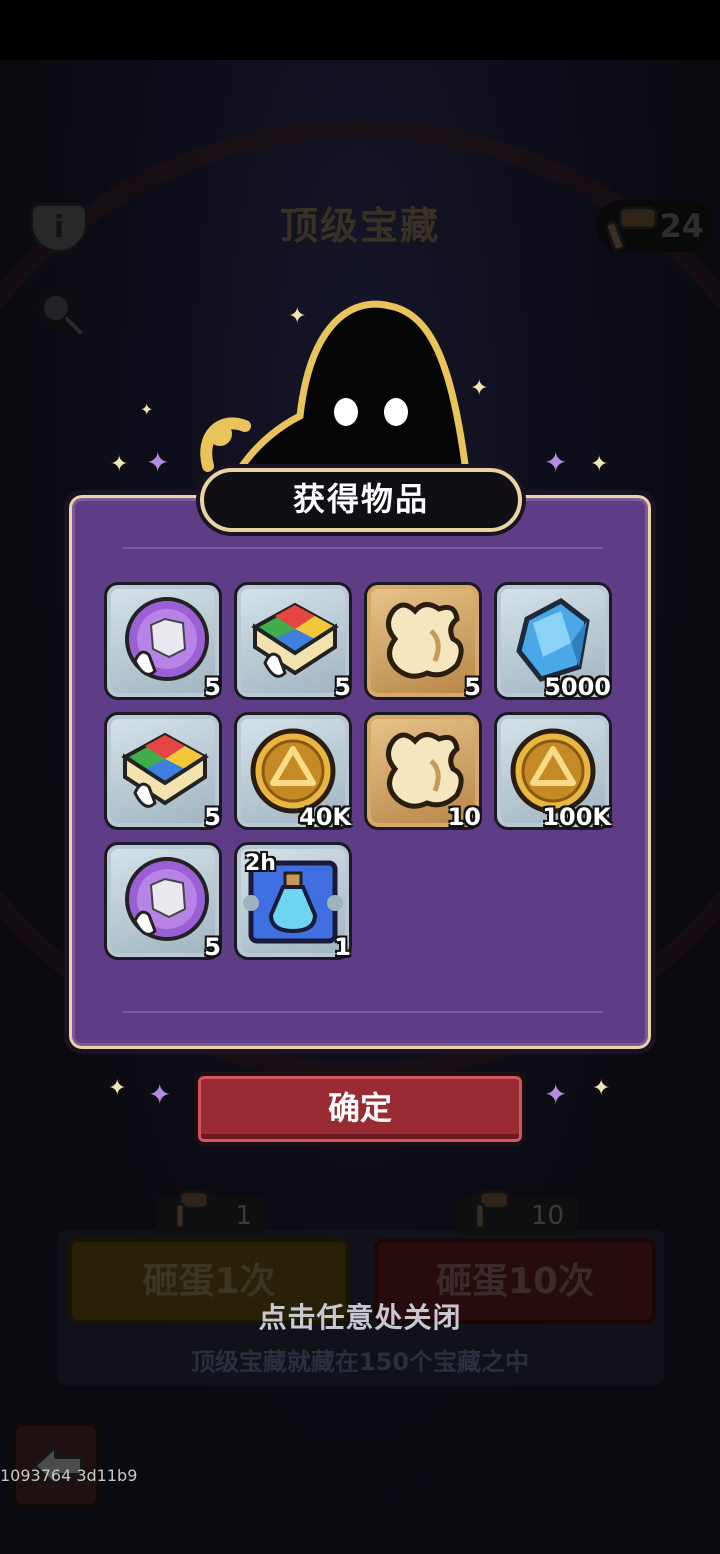 The image size is (720, 1554). I want to click on panel-title-text: 获得物品, so click(360, 499).